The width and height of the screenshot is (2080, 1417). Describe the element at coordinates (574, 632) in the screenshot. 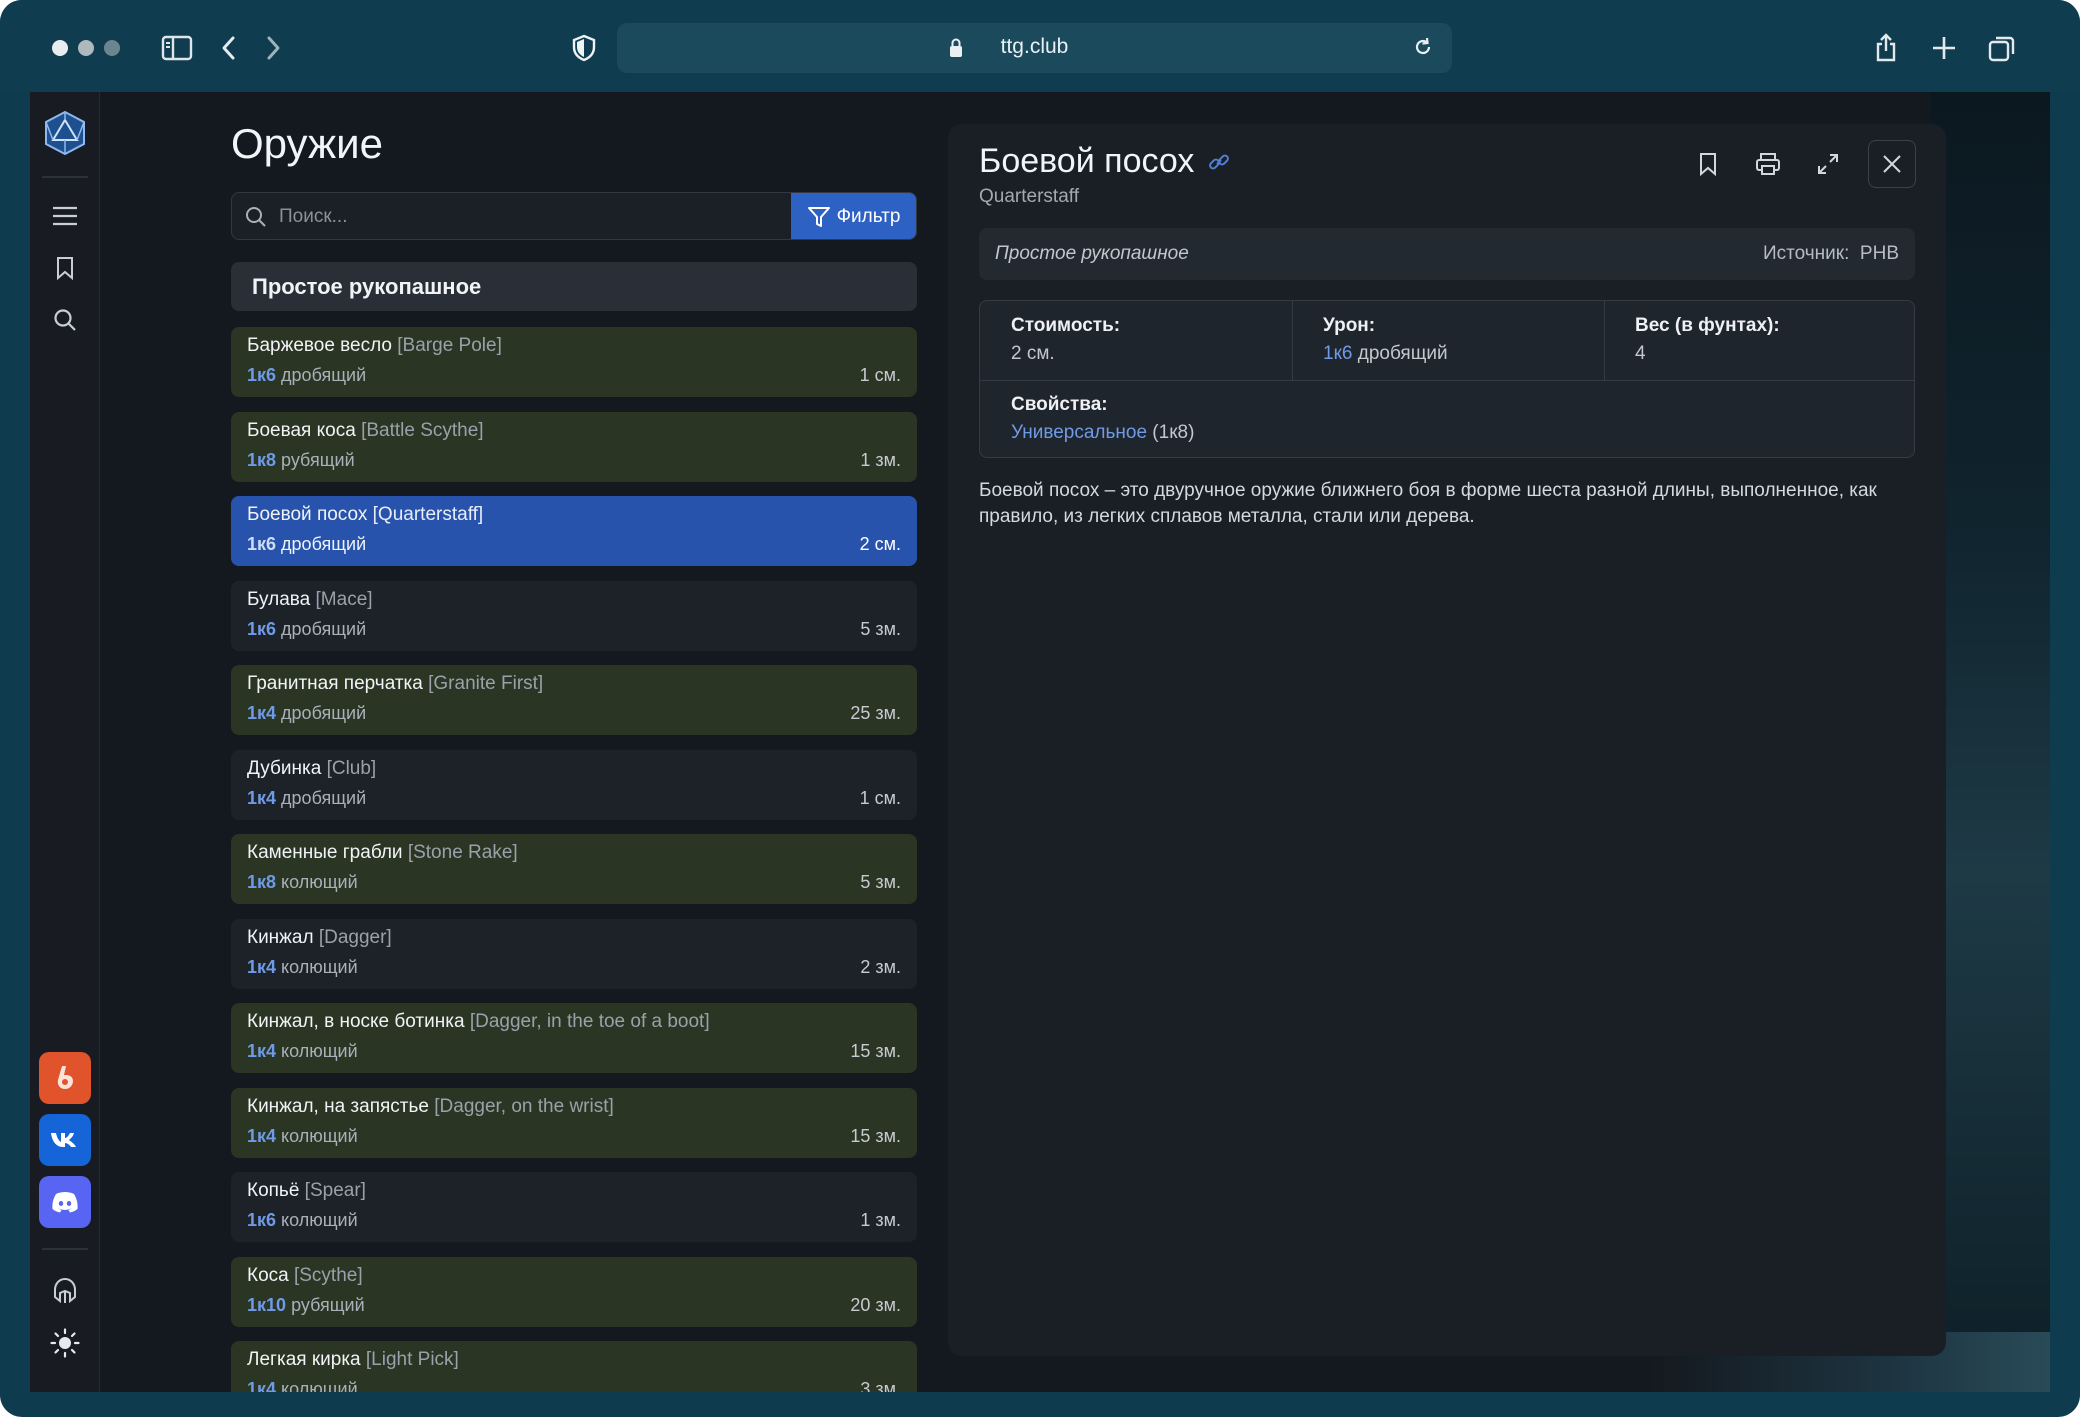

I see `weapon-meta: 1к6 дробящий 5 зм.` at that location.